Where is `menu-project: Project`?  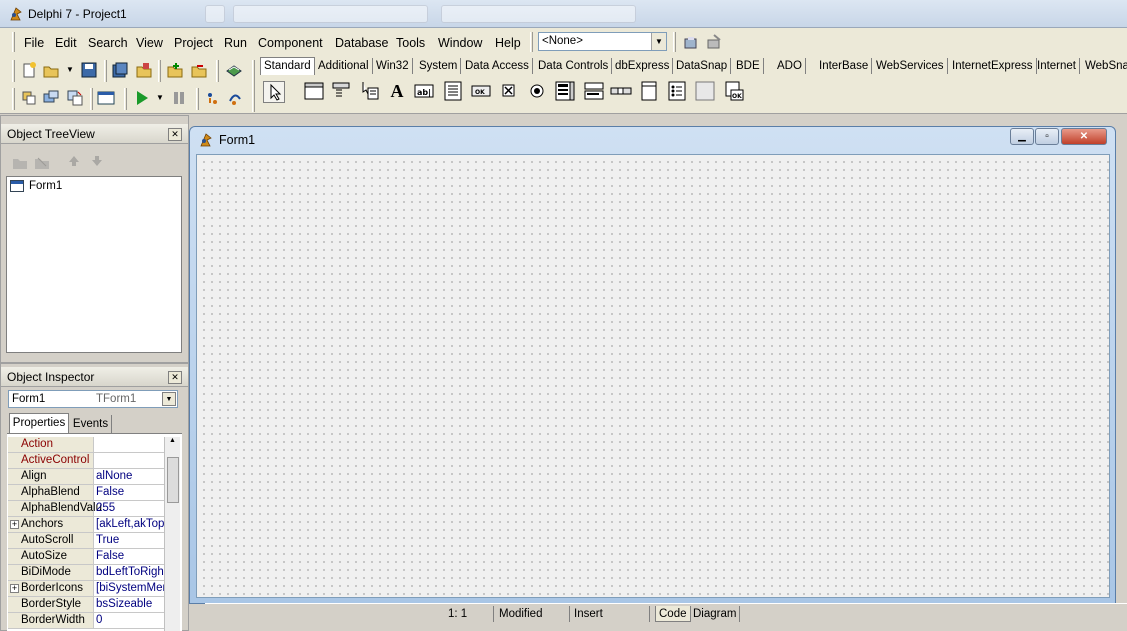
menu-project: Project is located at coordinates (193, 43).